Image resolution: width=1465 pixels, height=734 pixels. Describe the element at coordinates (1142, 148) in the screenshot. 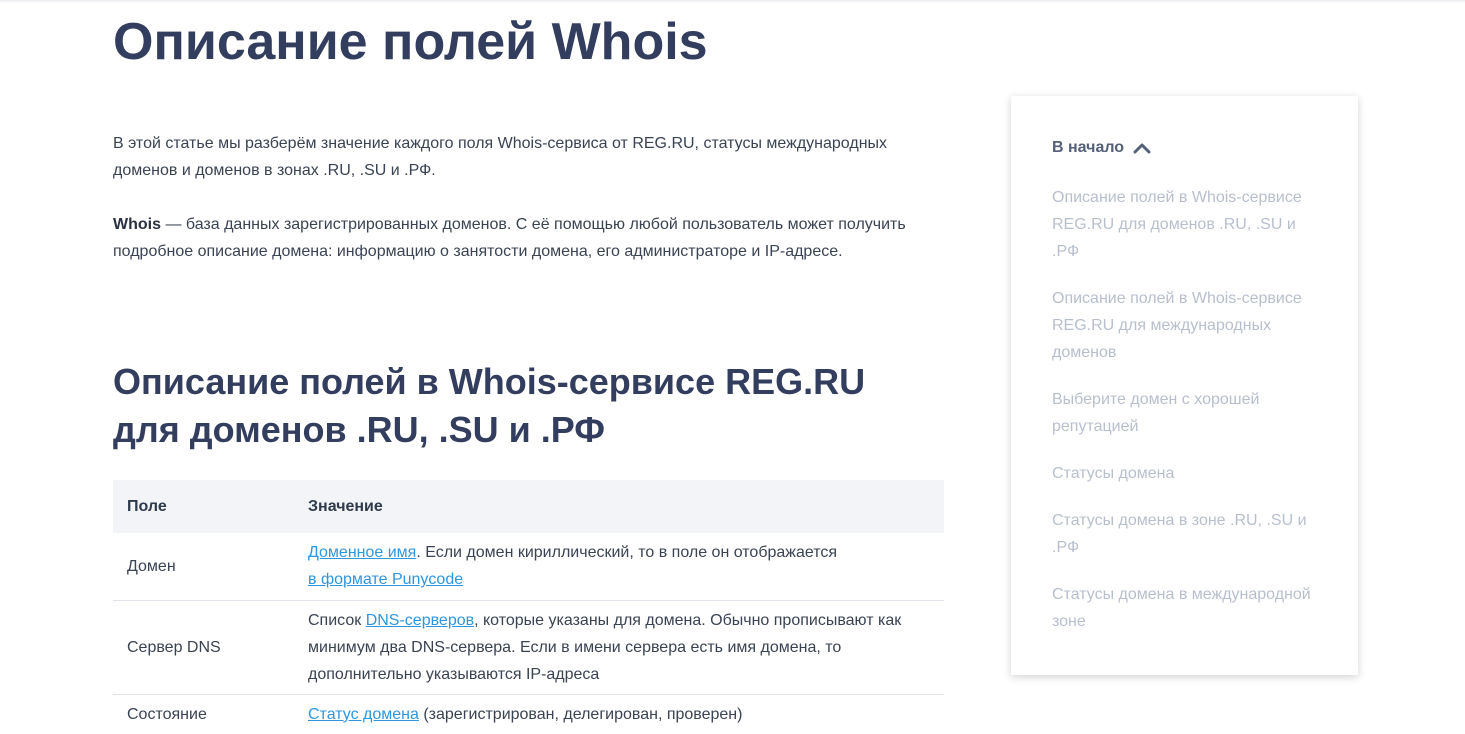

I see `chevron-up-icon` at that location.